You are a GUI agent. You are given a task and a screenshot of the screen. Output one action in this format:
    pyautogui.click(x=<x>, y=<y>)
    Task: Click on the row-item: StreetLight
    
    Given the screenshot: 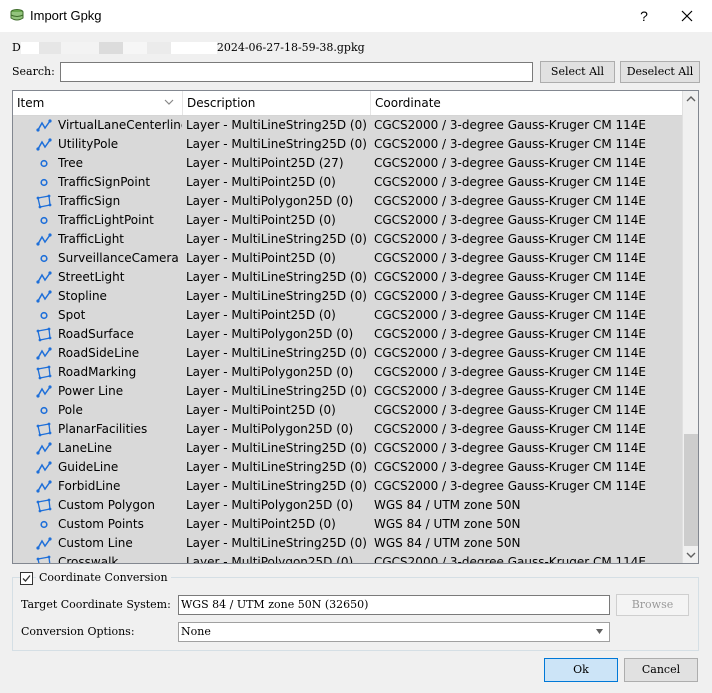 What is the action you would take?
    pyautogui.click(x=91, y=277)
    